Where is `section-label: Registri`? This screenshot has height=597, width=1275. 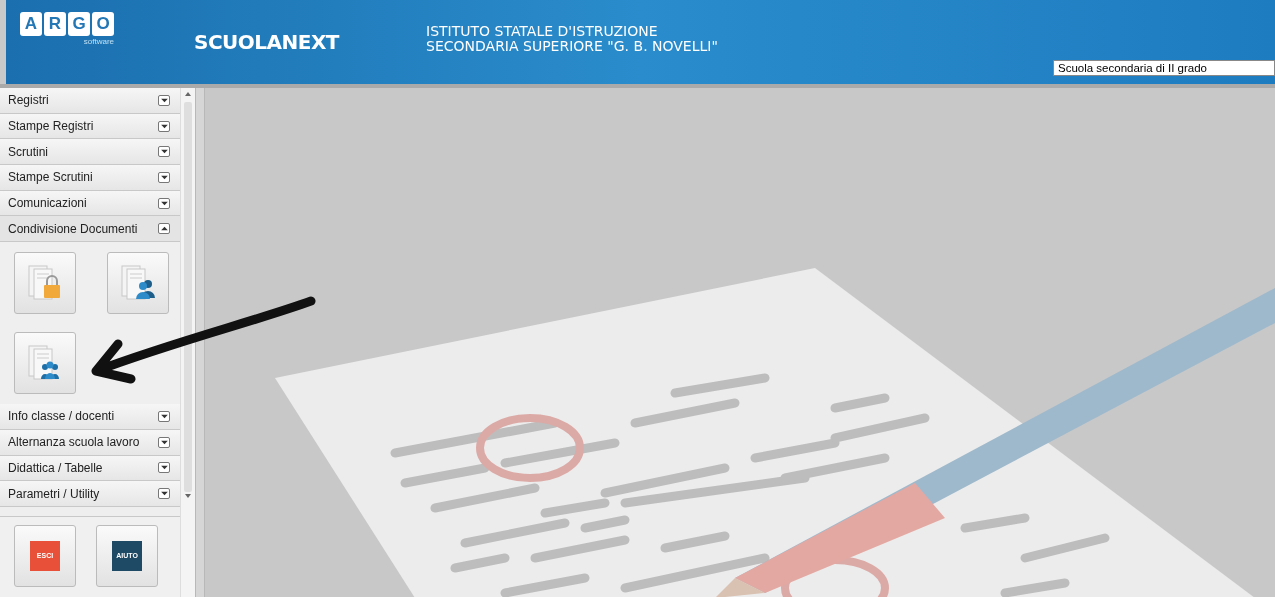
section-label: Registri is located at coordinates (28, 101).